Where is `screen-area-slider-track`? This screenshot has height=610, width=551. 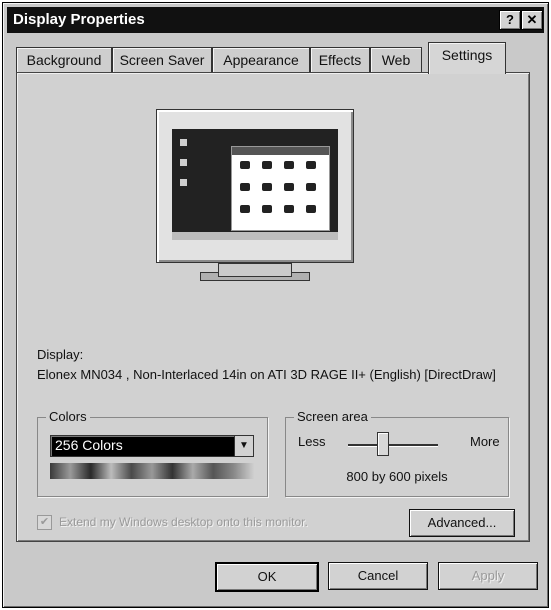
screen-area-slider-track is located at coordinates (393, 445).